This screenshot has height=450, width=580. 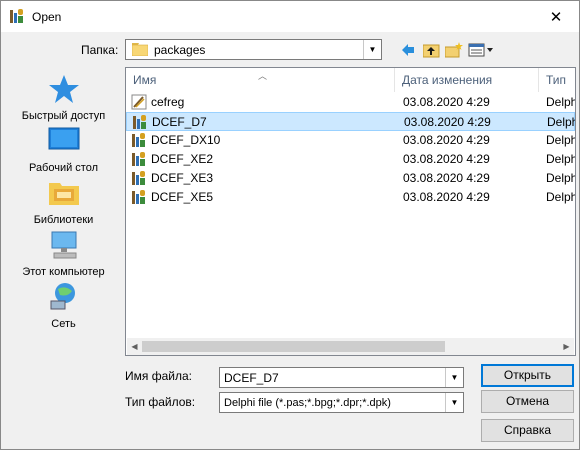 What do you see at coordinates (180, 50) in the screenshot?
I see `lookin-value: packages` at bounding box center [180, 50].